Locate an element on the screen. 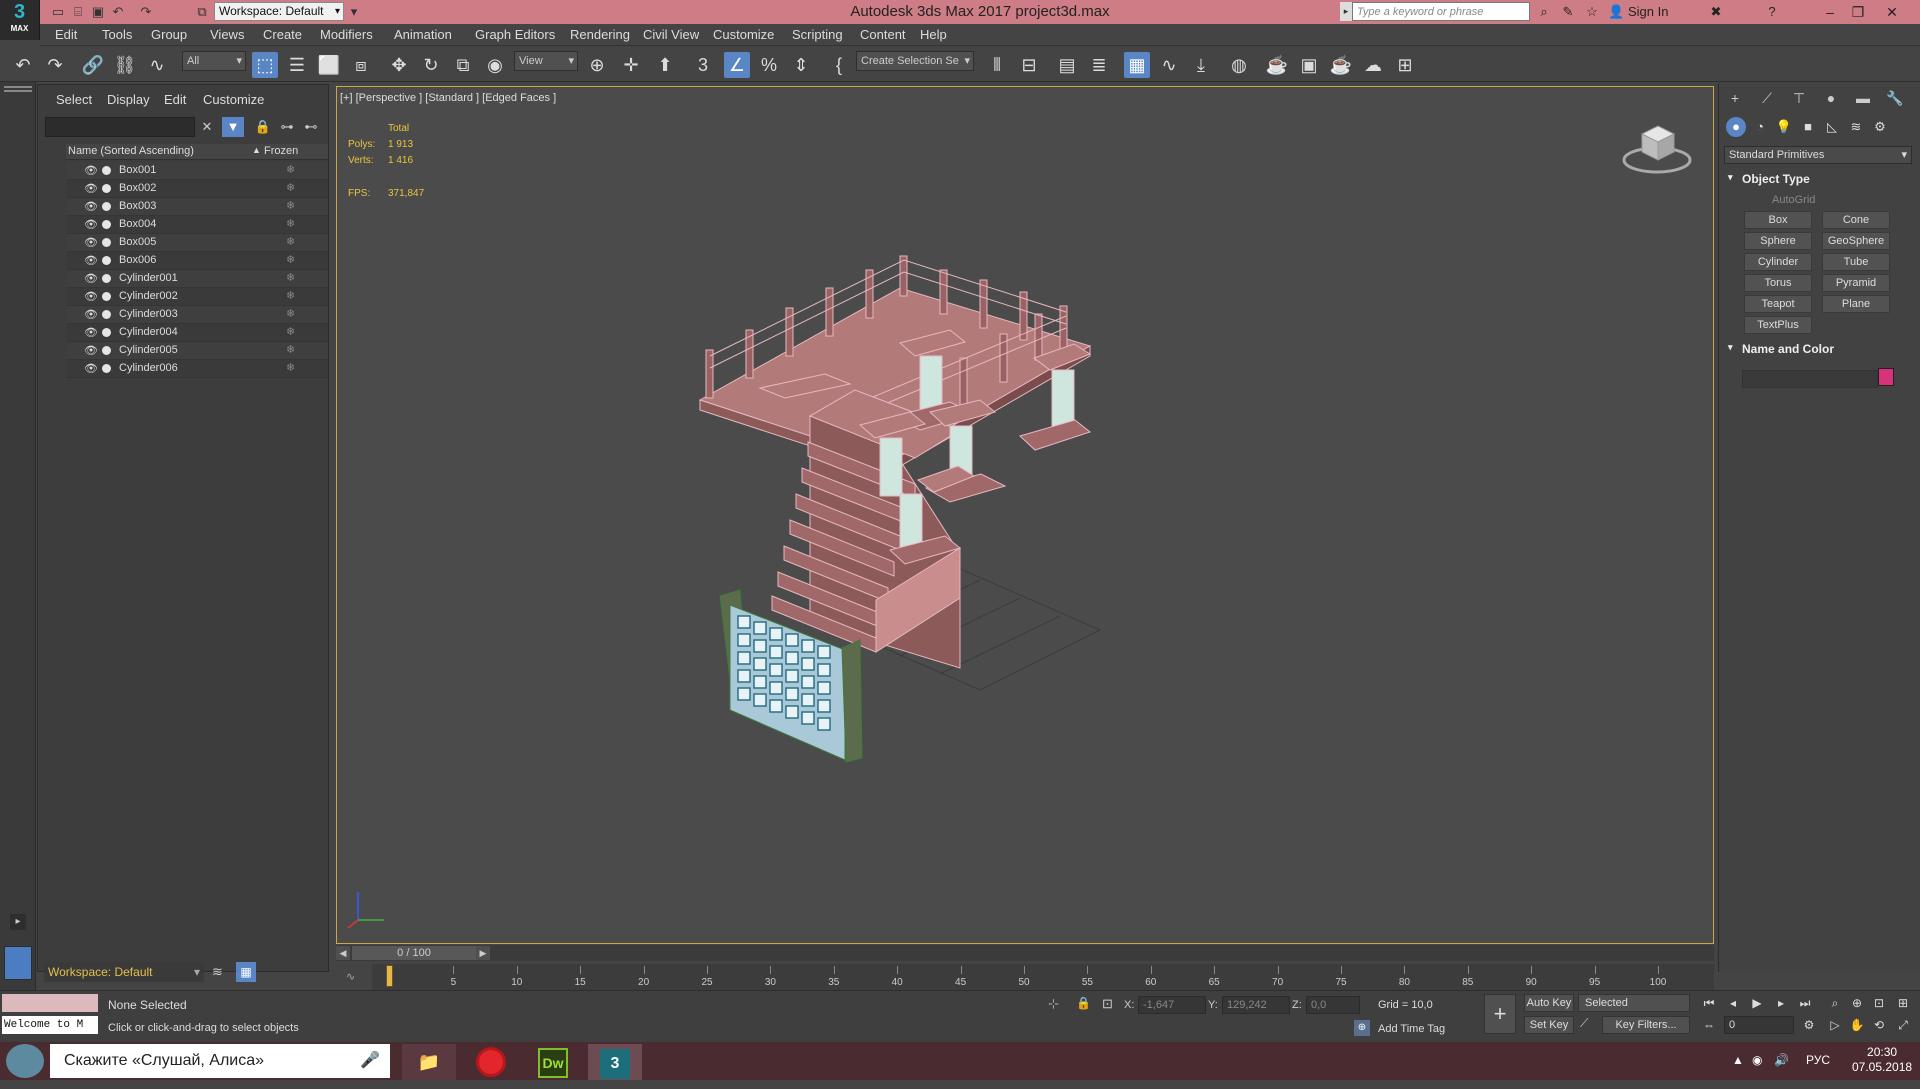 This screenshot has height=1089, width=1920. curve-editor-icon: ∿ is located at coordinates (1169, 65).